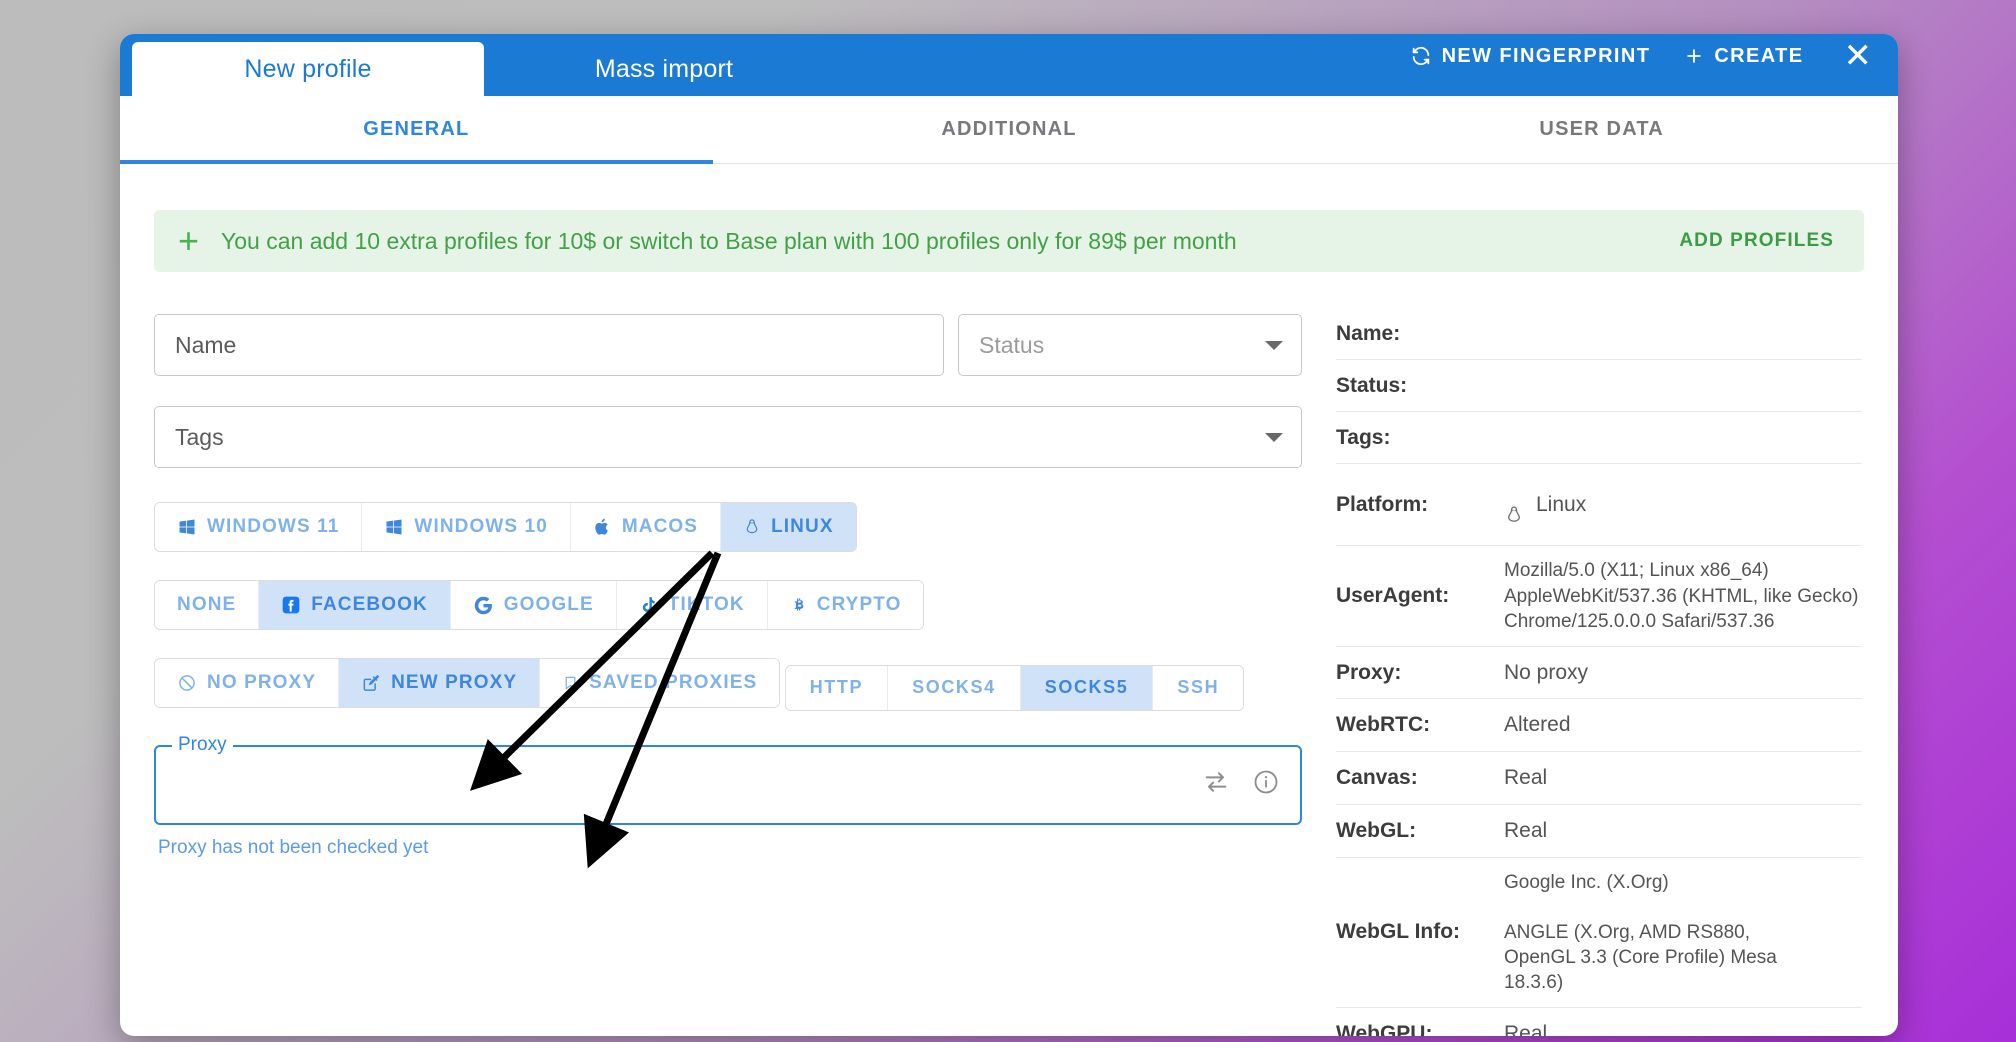 The width and height of the screenshot is (2016, 1042). What do you see at coordinates (1384, 1028) in the screenshot?
I see `info-key: WebGPU:` at bounding box center [1384, 1028].